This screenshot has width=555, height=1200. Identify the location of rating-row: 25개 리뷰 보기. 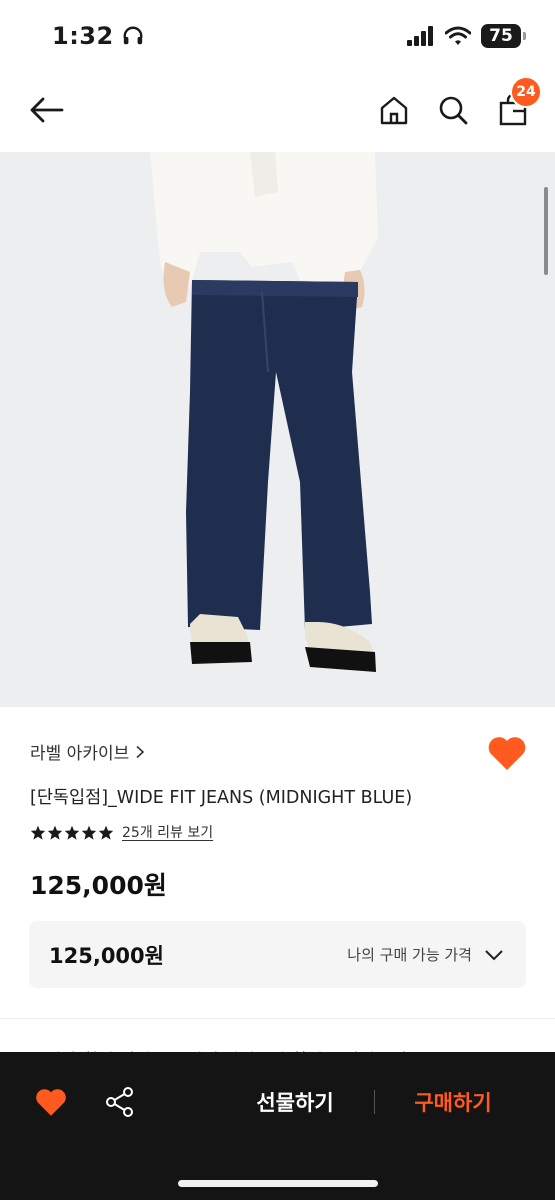
(121, 832).